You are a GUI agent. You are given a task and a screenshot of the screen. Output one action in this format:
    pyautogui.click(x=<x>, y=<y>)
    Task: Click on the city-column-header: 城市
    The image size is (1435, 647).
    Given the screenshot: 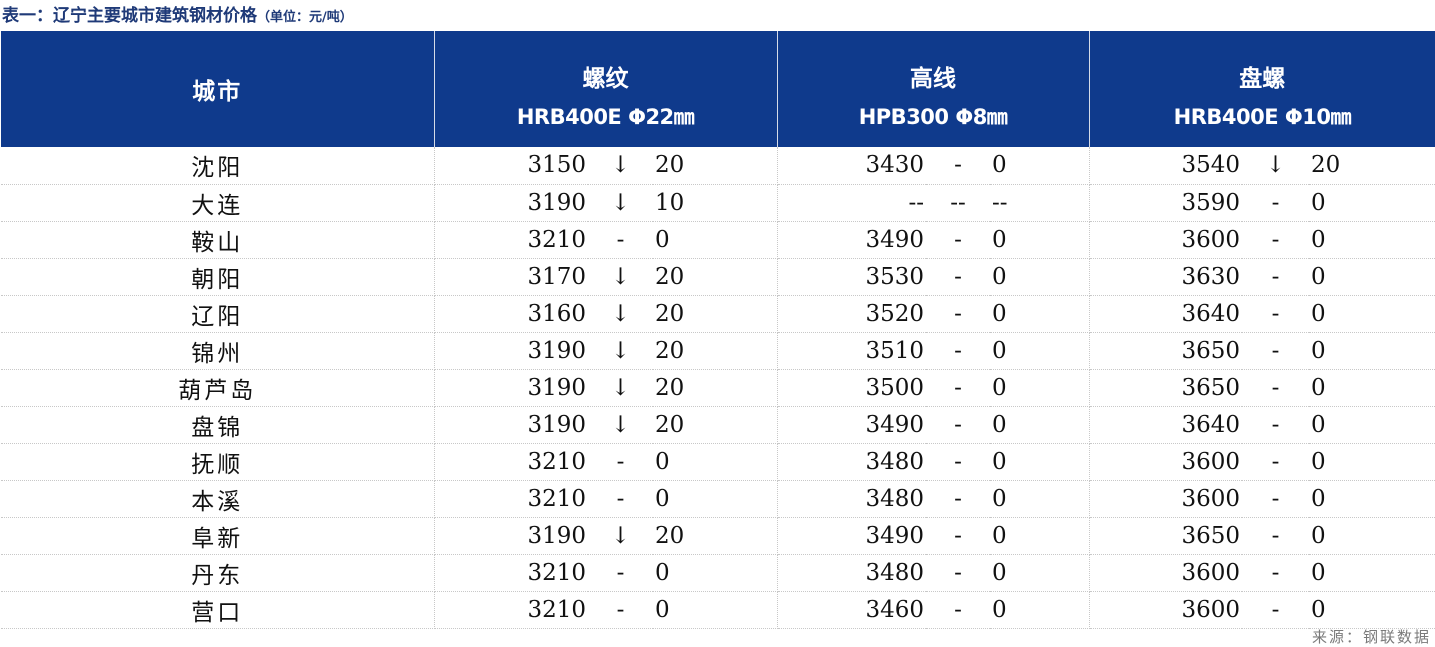 What is the action you would take?
    pyautogui.click(x=218, y=89)
    